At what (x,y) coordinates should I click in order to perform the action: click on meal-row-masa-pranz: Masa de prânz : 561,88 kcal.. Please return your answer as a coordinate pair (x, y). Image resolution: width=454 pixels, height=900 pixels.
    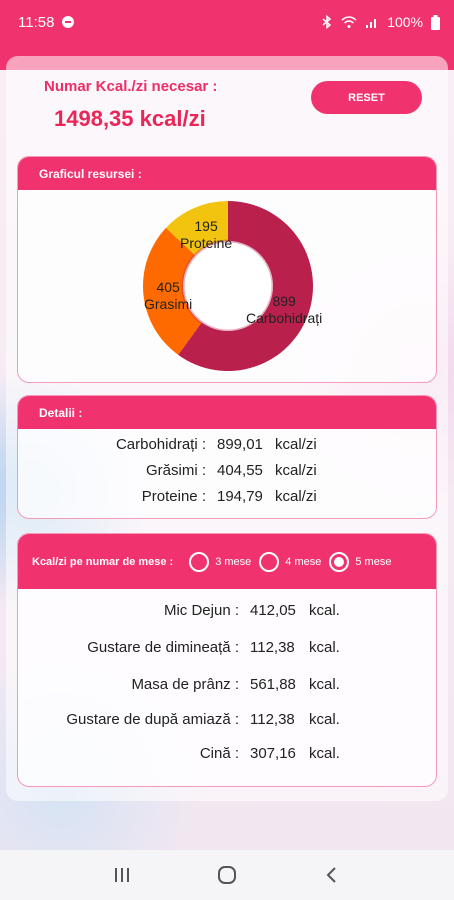
    Looking at the image, I should click on (227, 687).